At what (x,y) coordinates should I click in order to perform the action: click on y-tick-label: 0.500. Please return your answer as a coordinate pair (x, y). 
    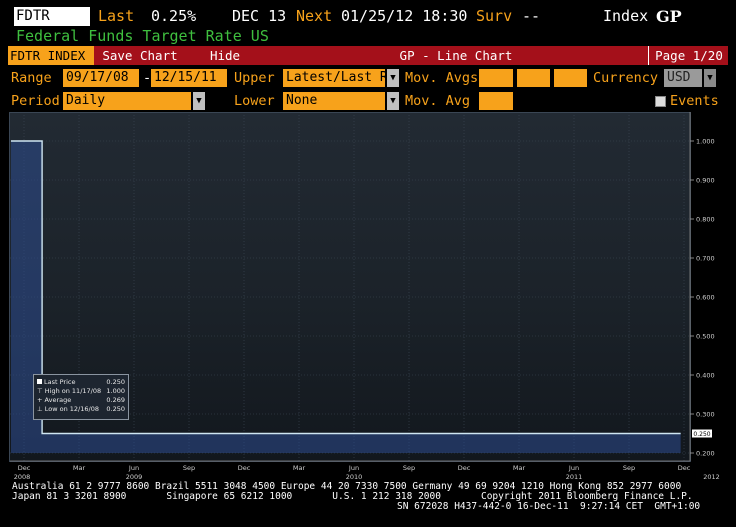
    Looking at the image, I should click on (705, 337).